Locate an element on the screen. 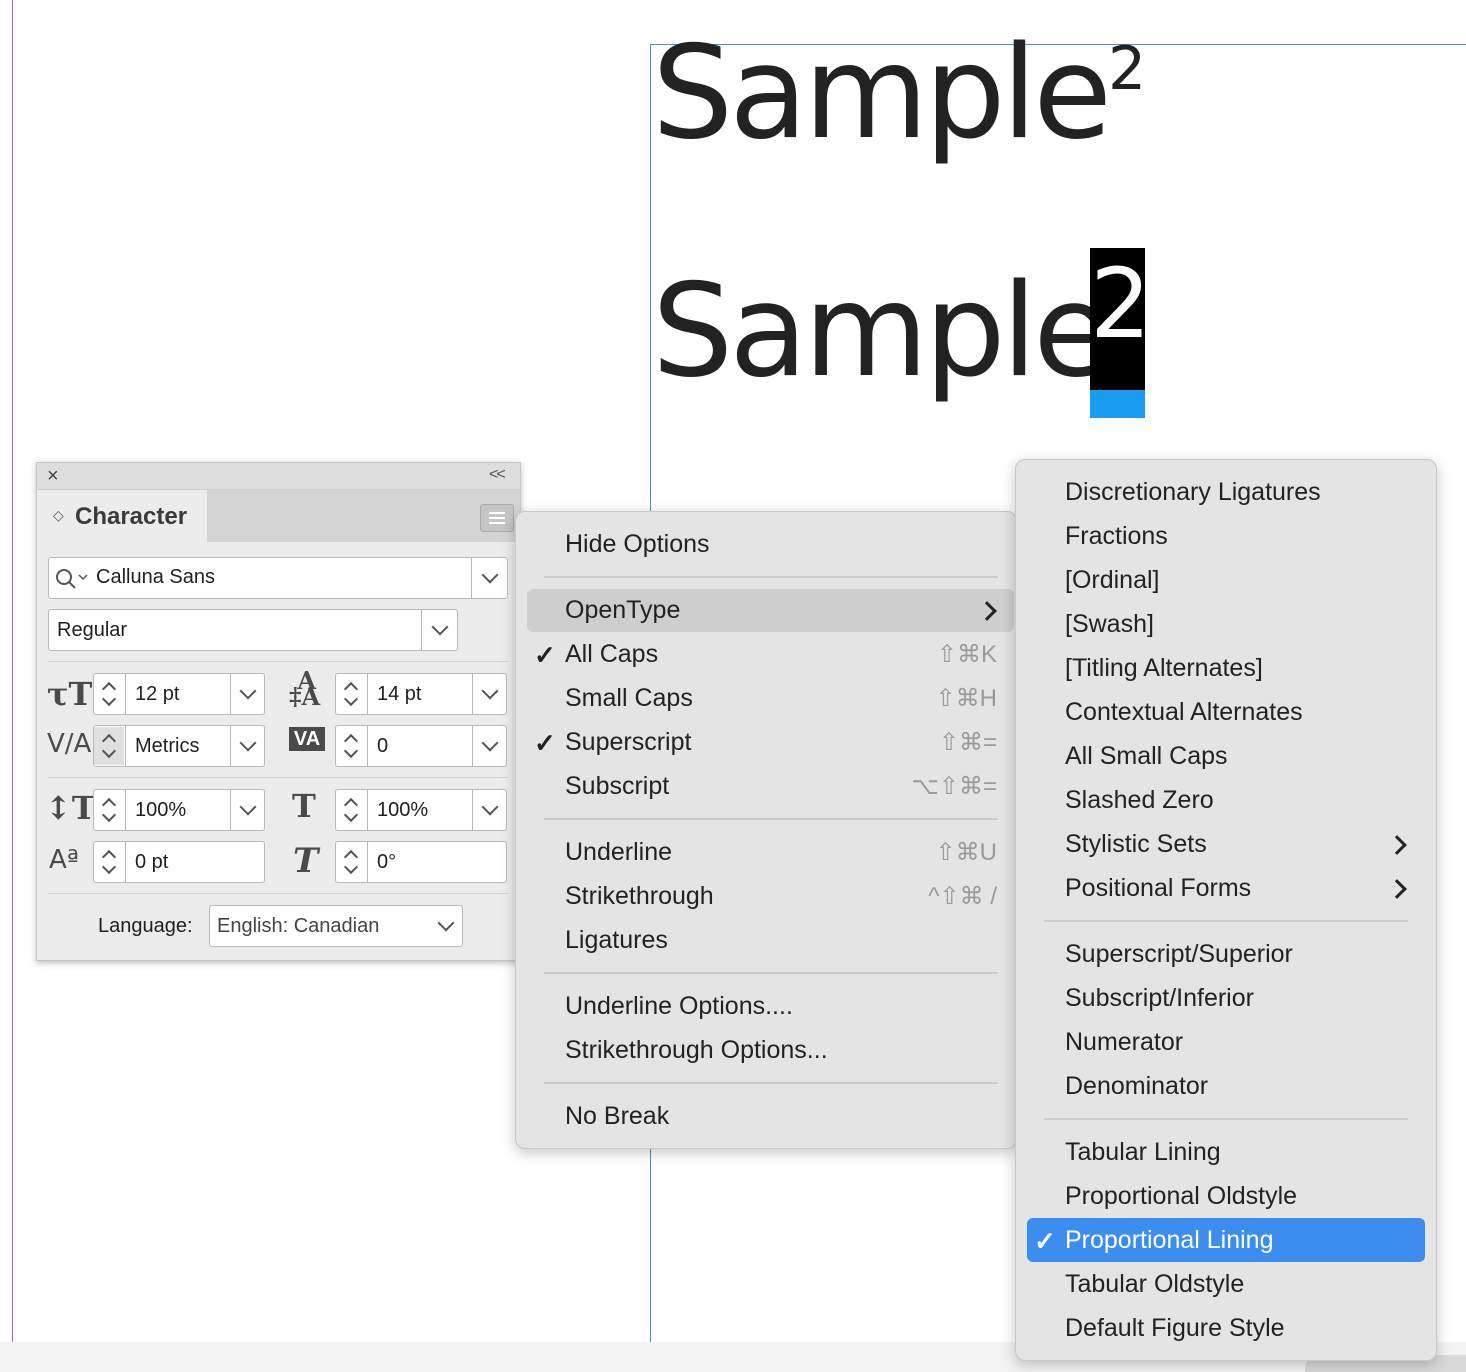  font-size-icon: τT is located at coordinates (70, 694).